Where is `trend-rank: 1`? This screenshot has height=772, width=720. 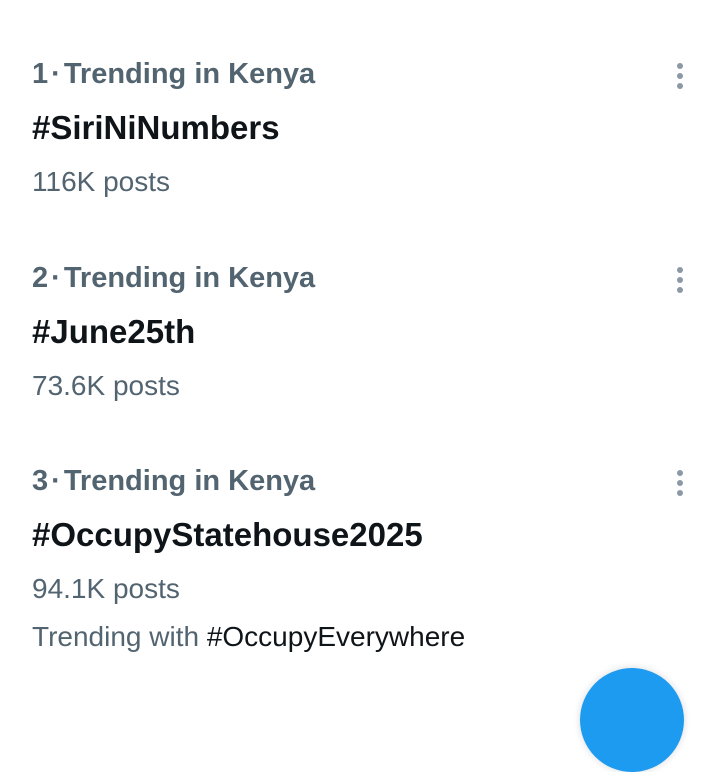
trend-rank: 1 is located at coordinates (40, 74).